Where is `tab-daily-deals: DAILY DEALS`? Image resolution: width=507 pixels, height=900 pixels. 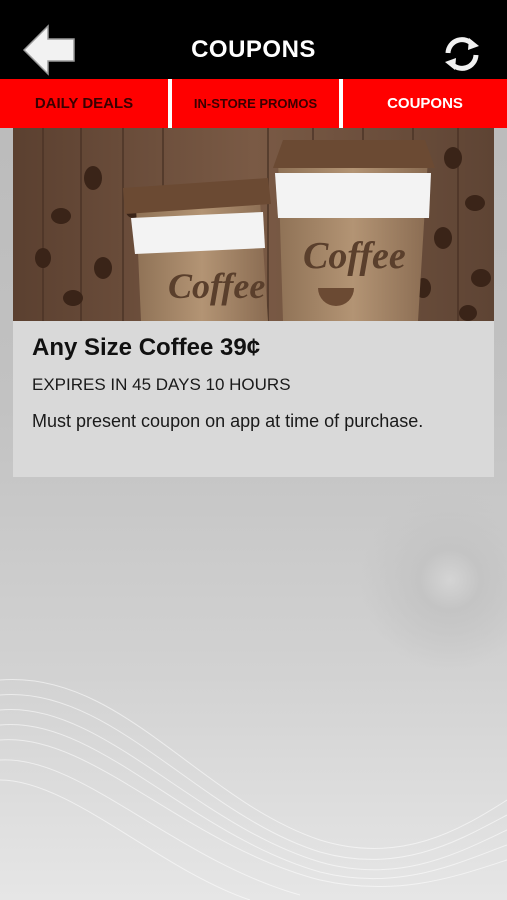
tab-daily-deals: DAILY DEALS is located at coordinates (84, 103).